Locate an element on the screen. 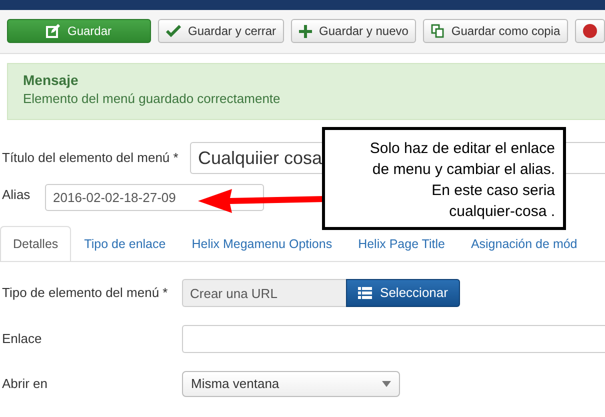 Image resolution: width=605 pixels, height=417 pixels. callout-text: de menu y cambiar el alias. is located at coordinates (463, 170).